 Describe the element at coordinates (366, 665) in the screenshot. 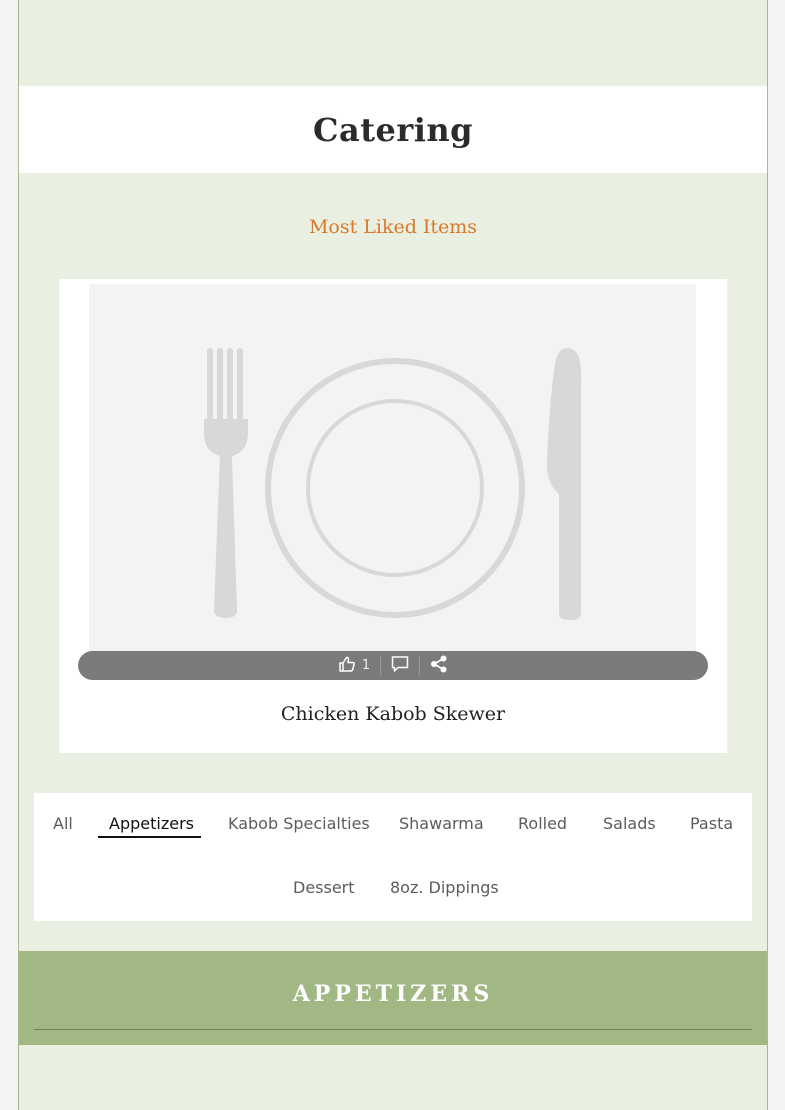

I see `like-count: 1` at that location.